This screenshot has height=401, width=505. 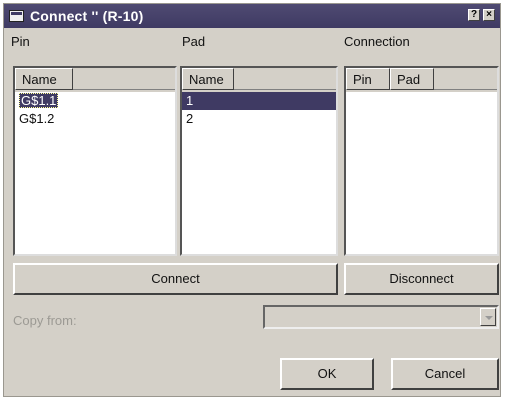 I want to click on title-bar: Connect '' (R-10) ? ×, so click(x=252, y=16).